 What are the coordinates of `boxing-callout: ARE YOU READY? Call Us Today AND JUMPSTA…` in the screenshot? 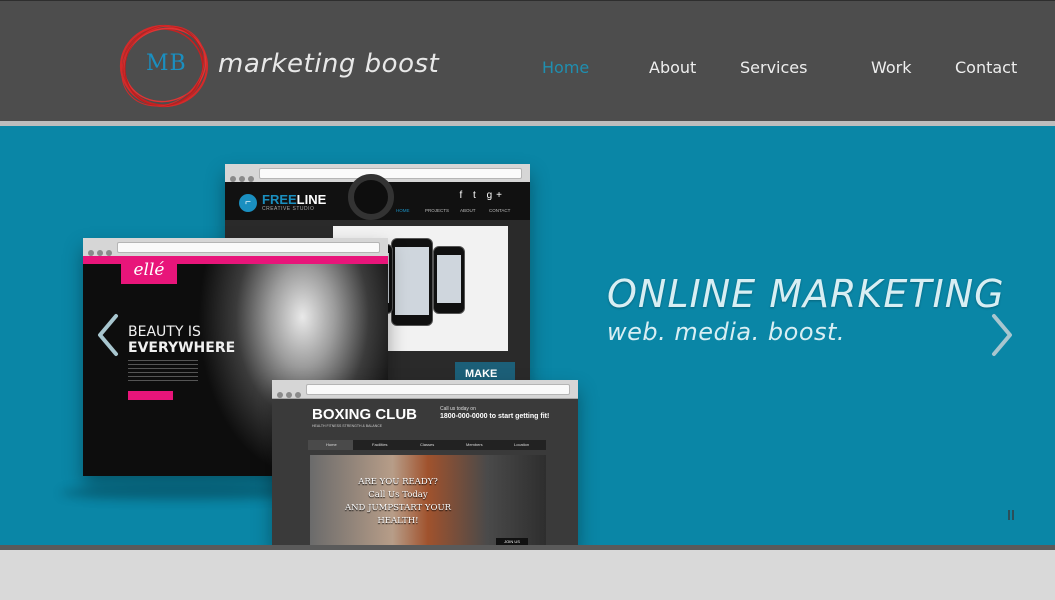 It's located at (398, 502).